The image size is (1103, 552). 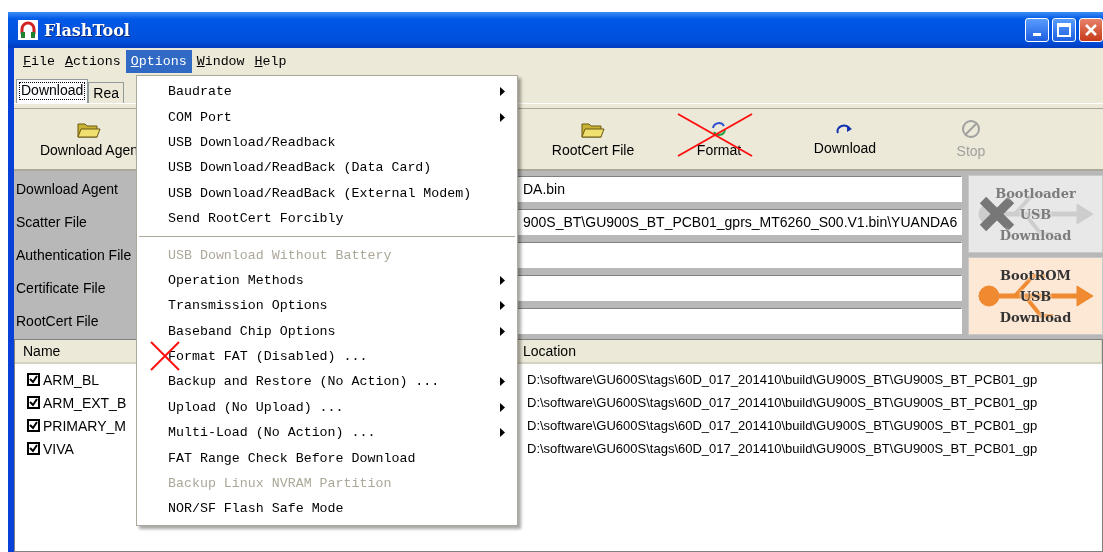 What do you see at coordinates (327, 458) in the screenshot?
I see `menu-item: FAT Range Check Before Download` at bounding box center [327, 458].